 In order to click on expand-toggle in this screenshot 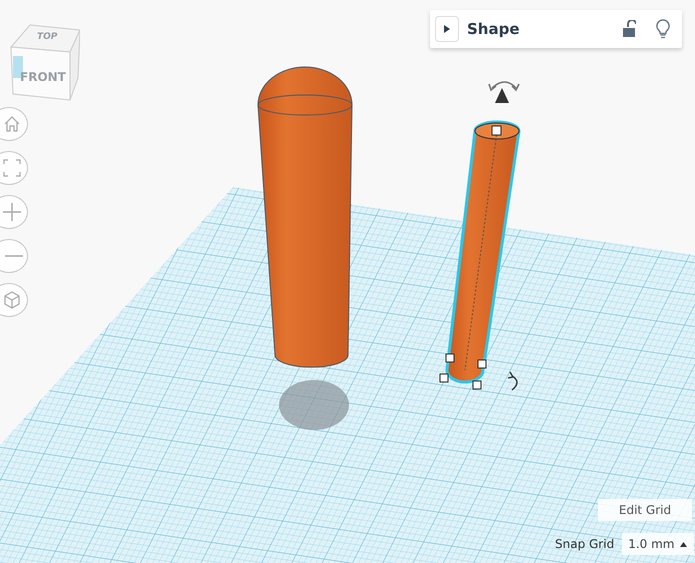, I will do `click(447, 29)`.